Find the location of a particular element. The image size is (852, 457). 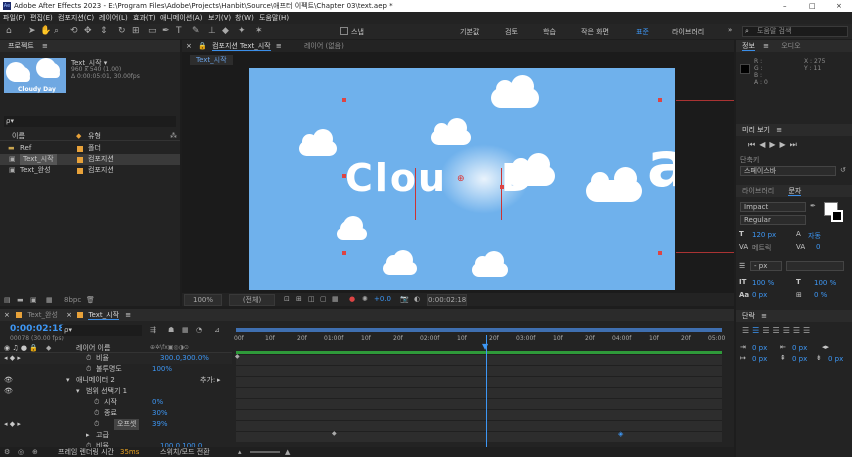

property-value: 30% is located at coordinates (160, 413).